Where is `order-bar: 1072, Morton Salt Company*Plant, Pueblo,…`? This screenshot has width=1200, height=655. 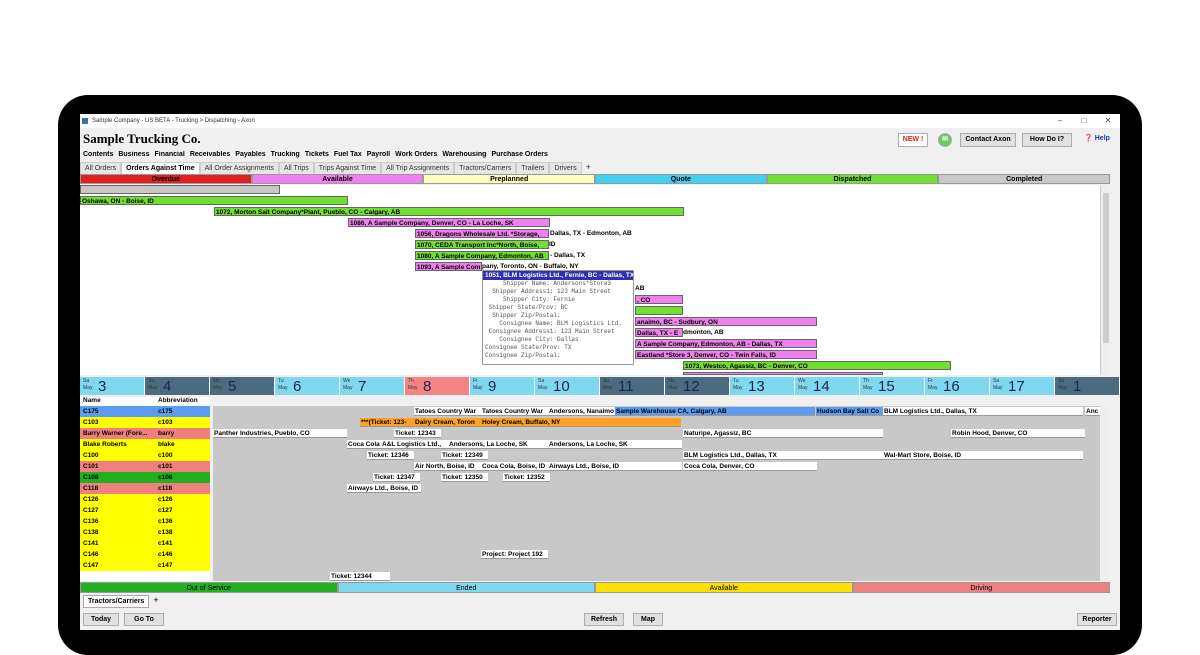 order-bar: 1072, Morton Salt Company*Plant, Pueblo,… is located at coordinates (449, 211).